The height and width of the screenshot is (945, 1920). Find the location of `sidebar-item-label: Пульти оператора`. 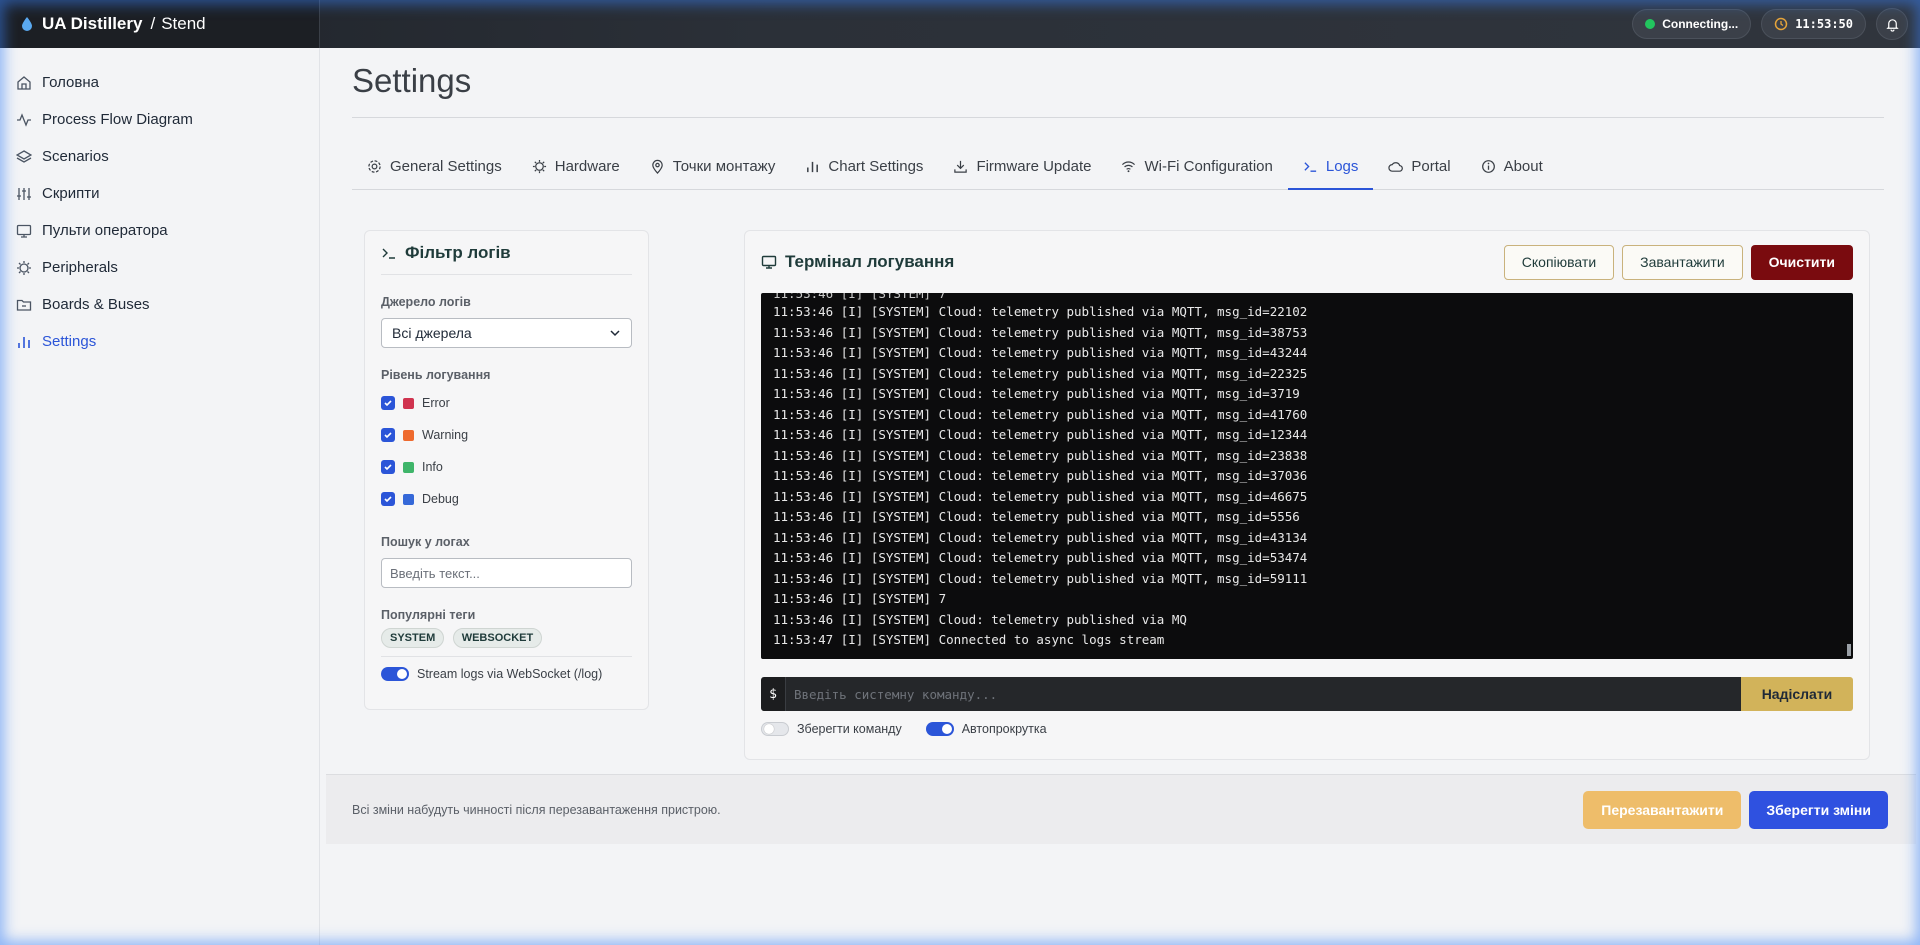

sidebar-item-label: Пульти оператора is located at coordinates (105, 230).